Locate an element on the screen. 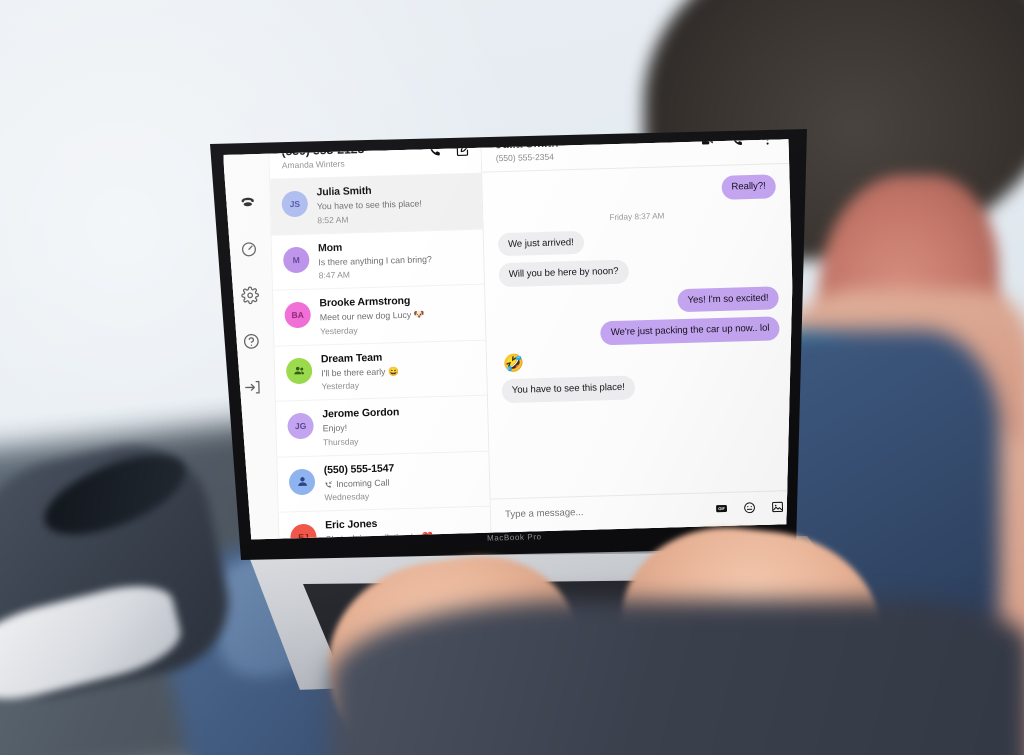 Image resolution: width=1024 pixels, height=755 pixels. rail-item-help is located at coordinates (251, 341).